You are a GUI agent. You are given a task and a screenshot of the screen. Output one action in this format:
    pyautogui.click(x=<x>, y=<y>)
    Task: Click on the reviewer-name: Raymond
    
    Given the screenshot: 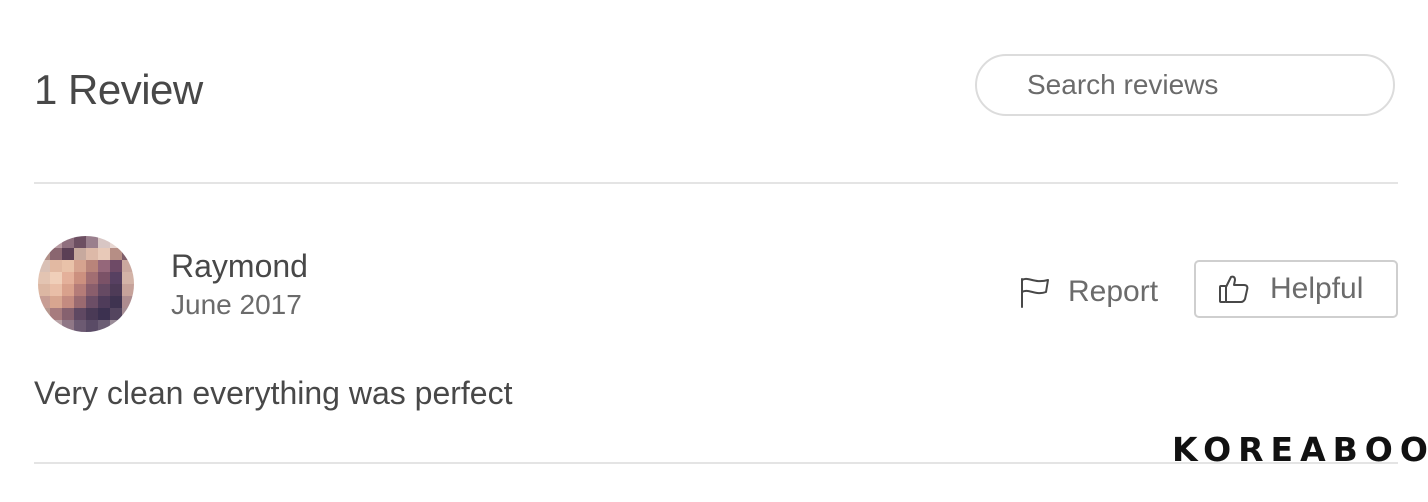 What is the action you would take?
    pyautogui.click(x=239, y=266)
    